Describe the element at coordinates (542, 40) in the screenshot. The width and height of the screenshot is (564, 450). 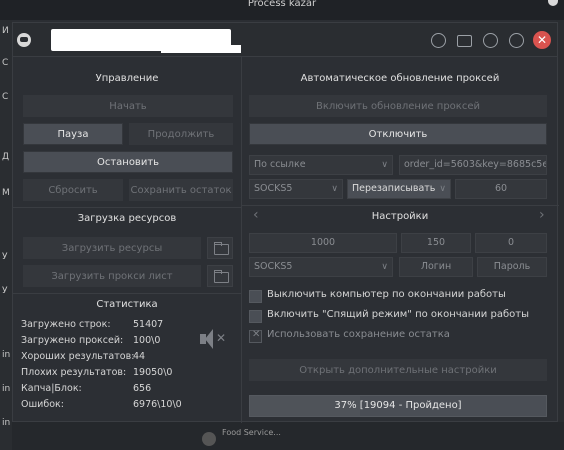
I see `close-button: ✕` at that location.